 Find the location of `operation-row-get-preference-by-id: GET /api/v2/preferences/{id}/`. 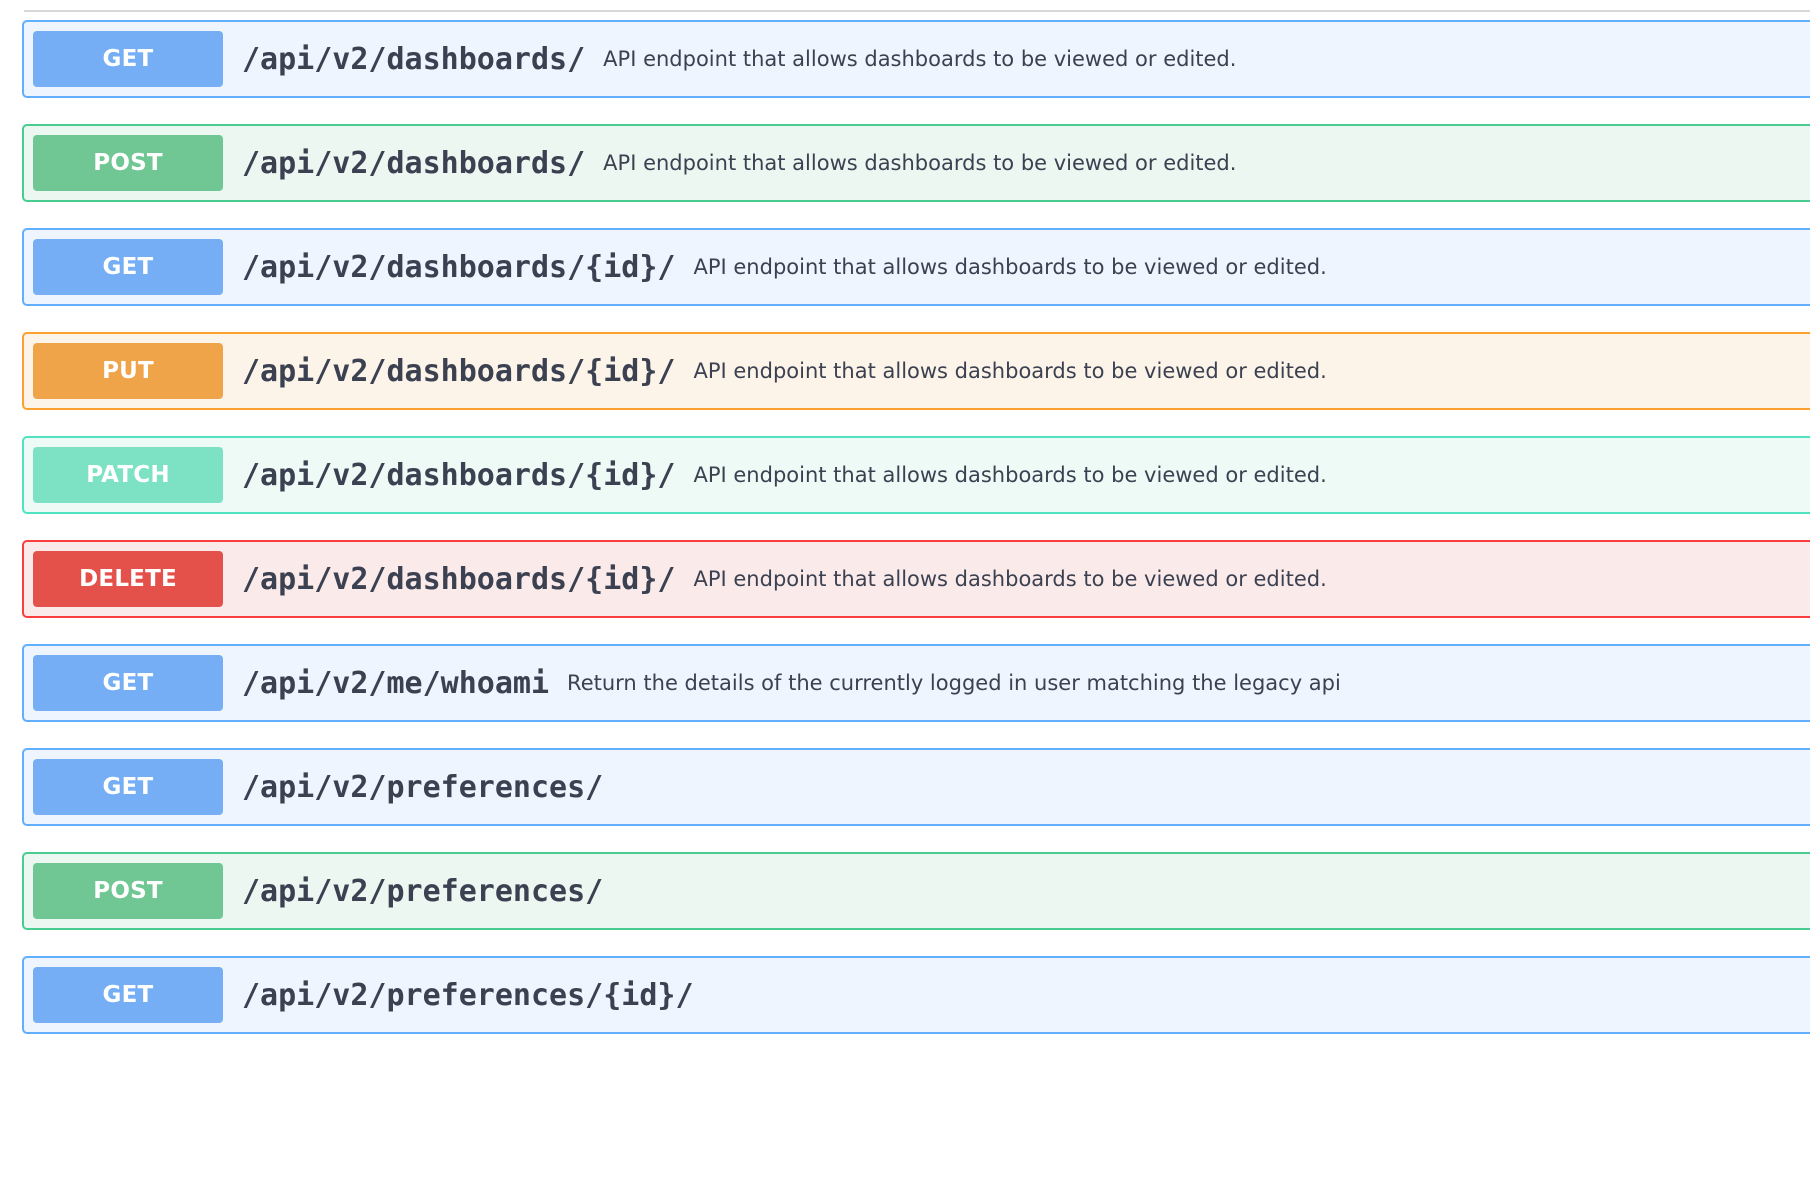

operation-row-get-preference-by-id: GET /api/v2/preferences/{id}/ is located at coordinates (916, 995).